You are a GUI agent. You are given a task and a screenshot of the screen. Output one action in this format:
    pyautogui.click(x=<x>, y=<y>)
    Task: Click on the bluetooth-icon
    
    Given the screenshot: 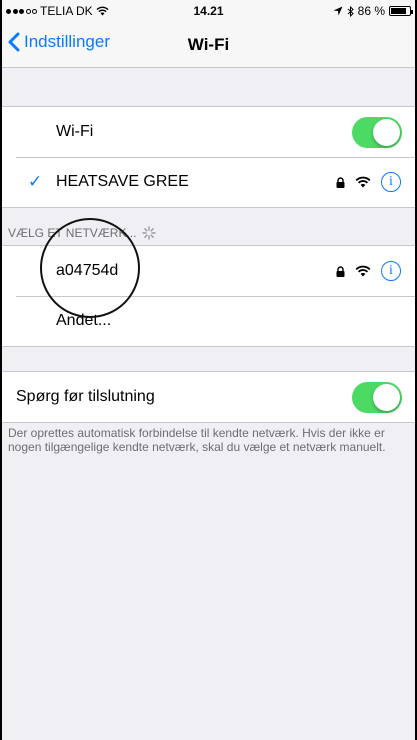 What is the action you would take?
    pyautogui.click(x=350, y=11)
    